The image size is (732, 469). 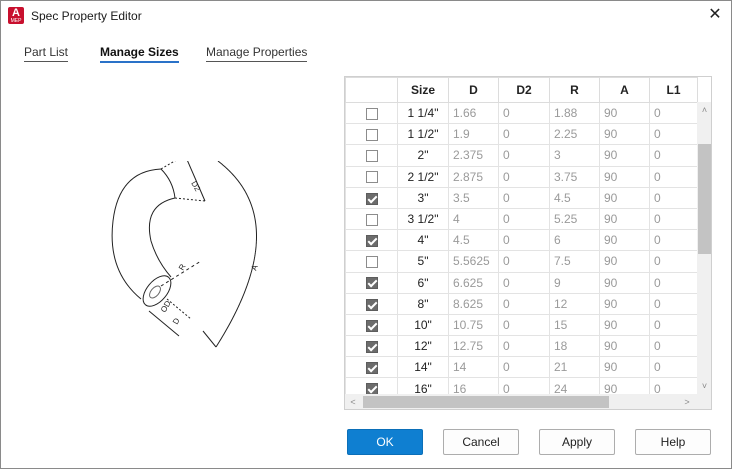 I want to click on table-row: 4" 4.5 0 6 90 0, so click(x=521, y=240).